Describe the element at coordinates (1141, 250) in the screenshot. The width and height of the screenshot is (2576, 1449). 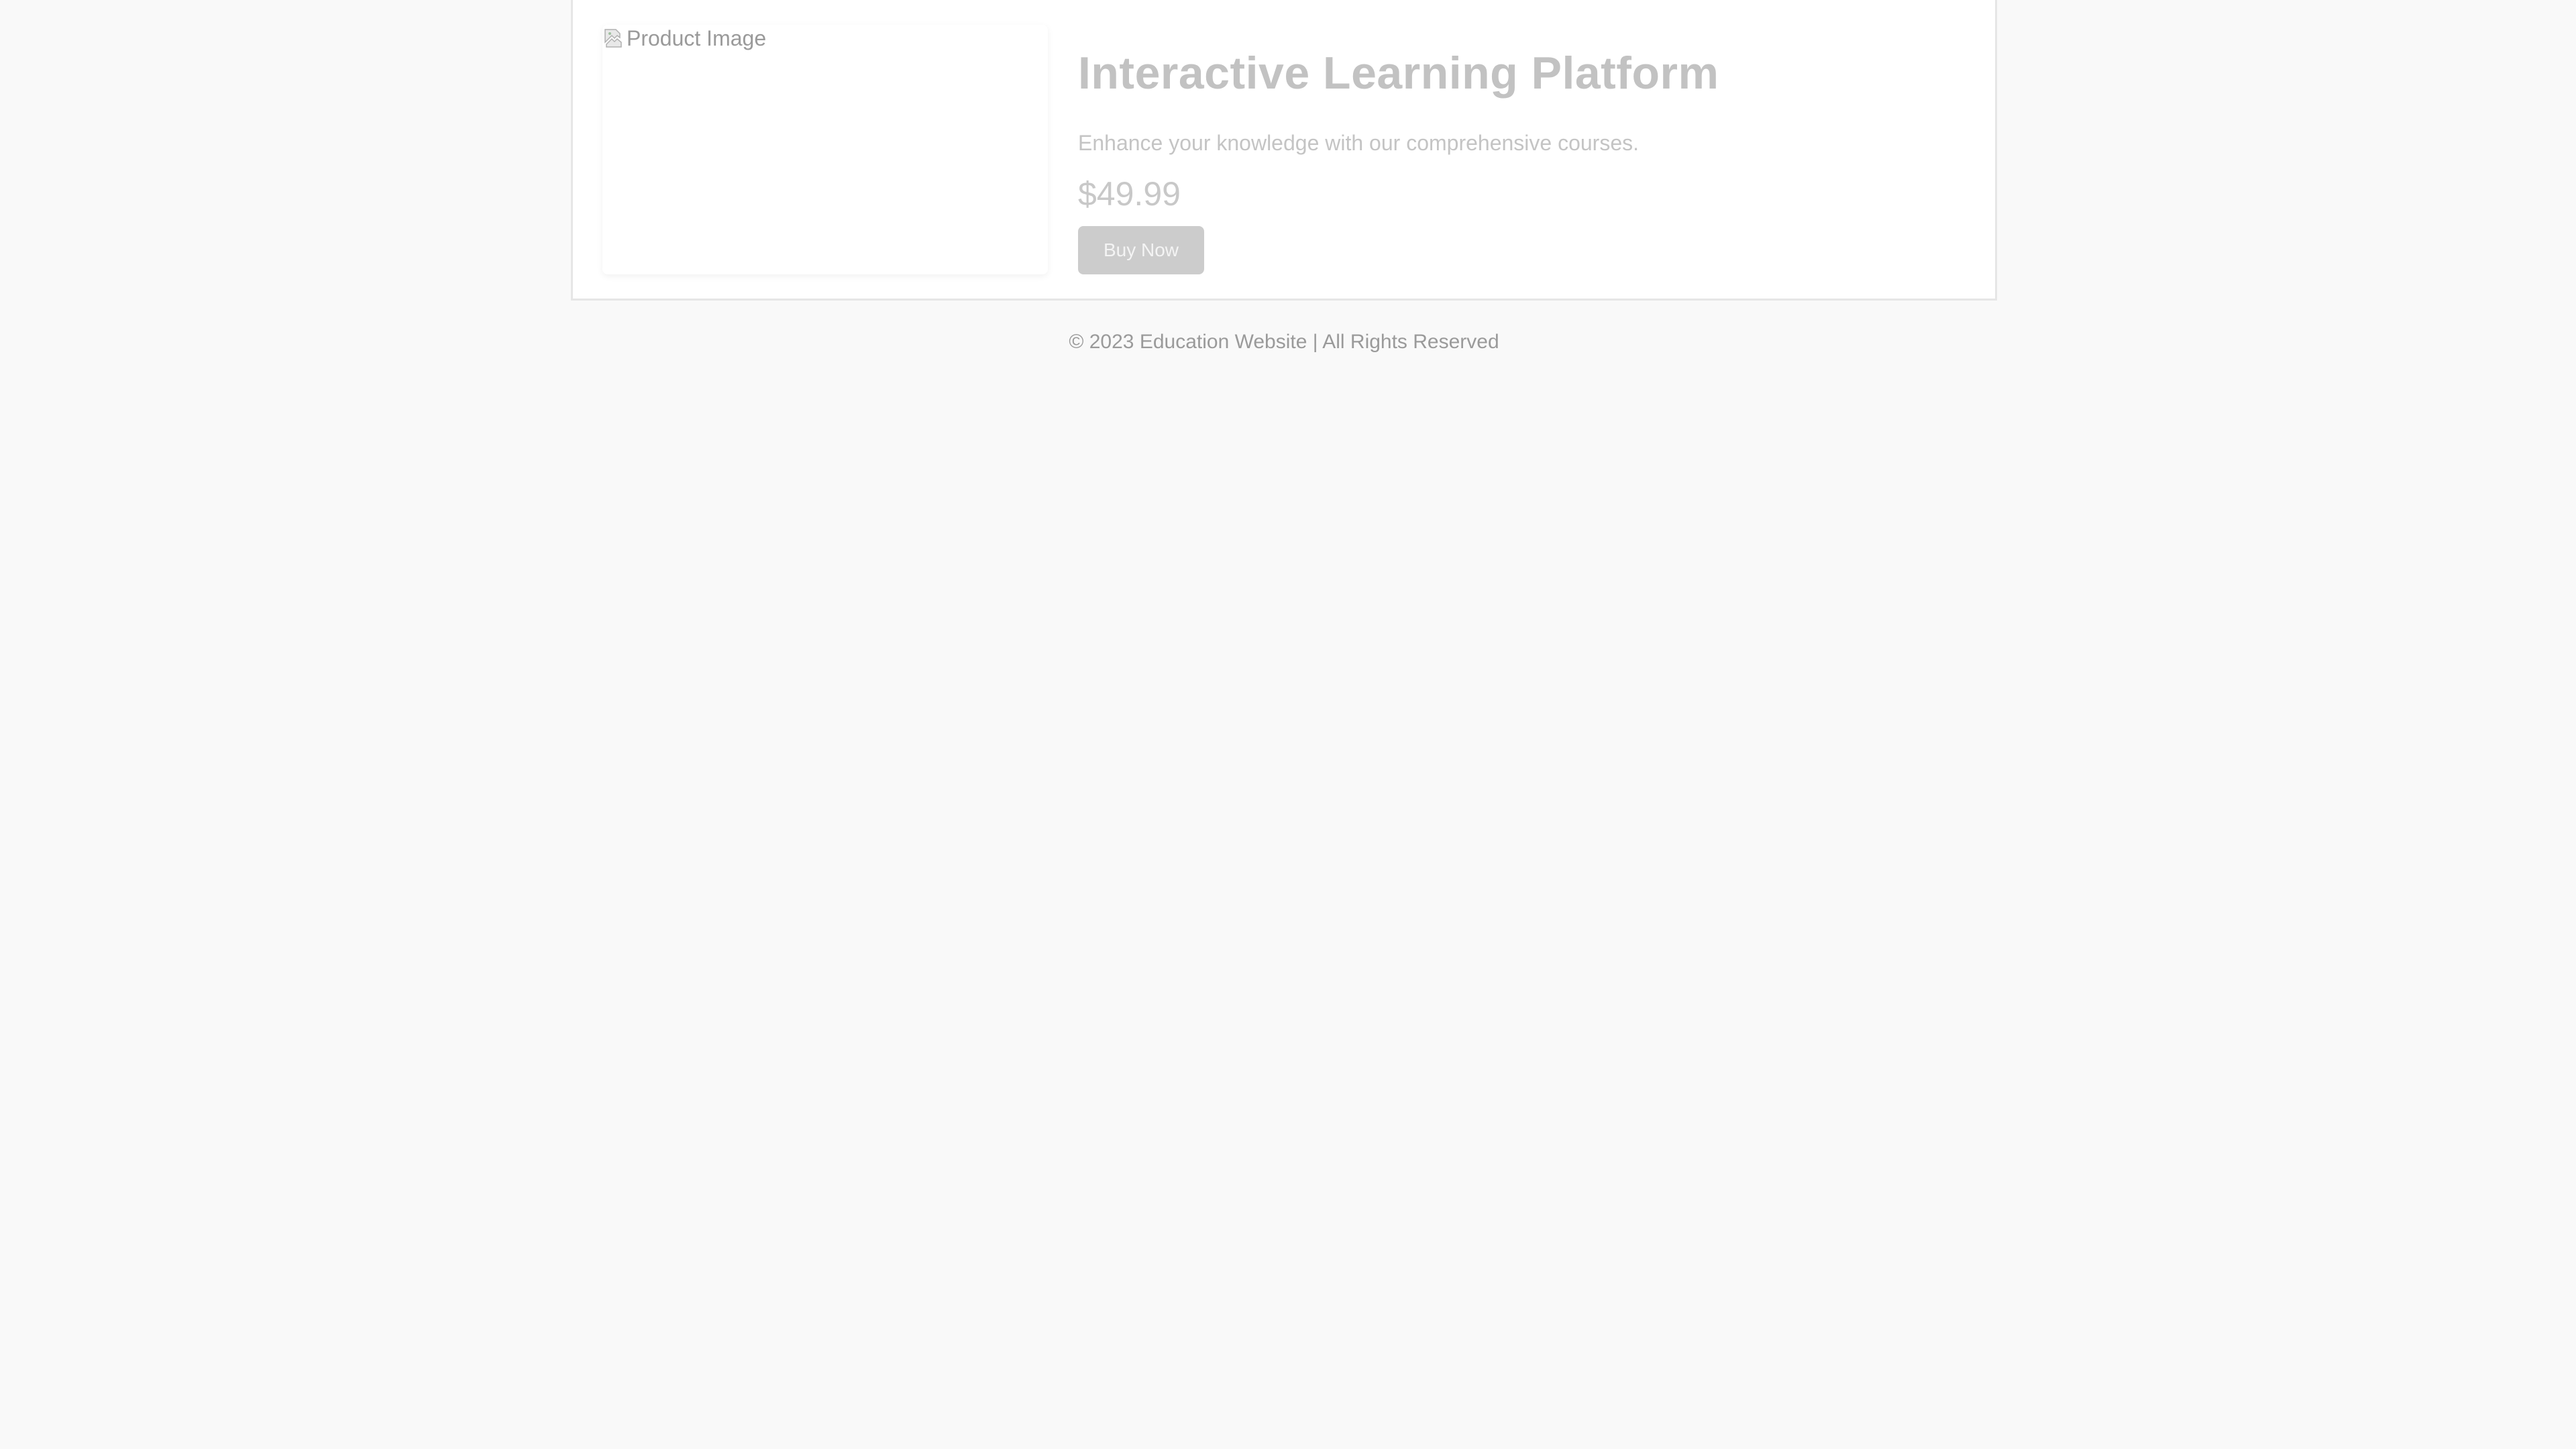
I see `buy-now-button: Buy Now` at that location.